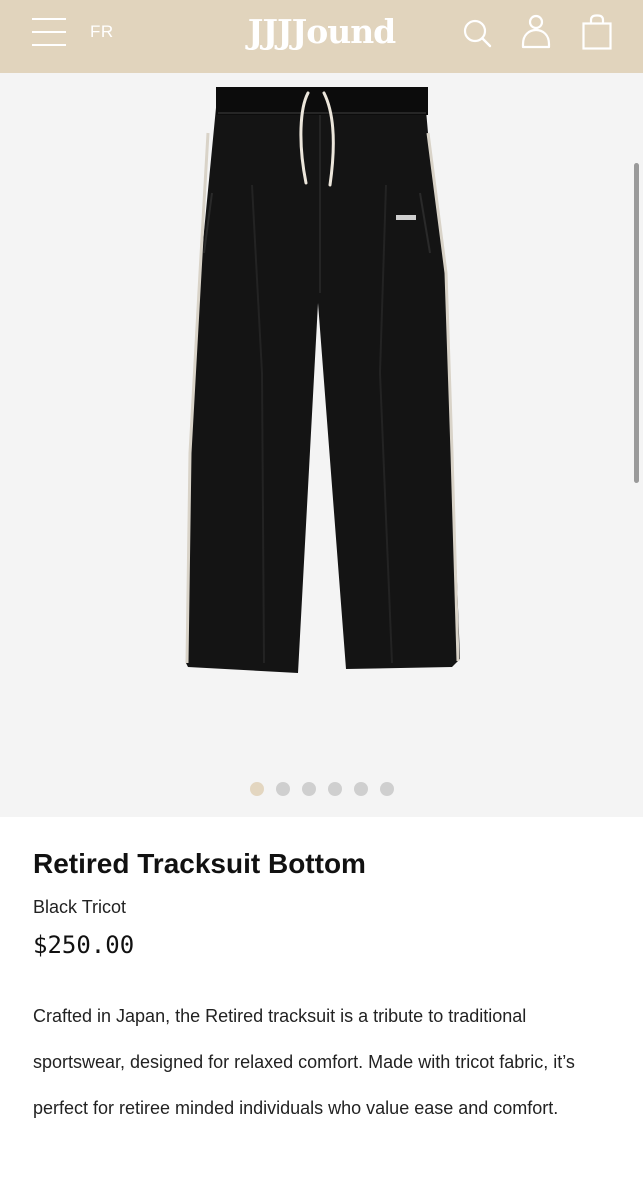 The height and width of the screenshot is (1200, 643). I want to click on account-icon, so click(536, 33).